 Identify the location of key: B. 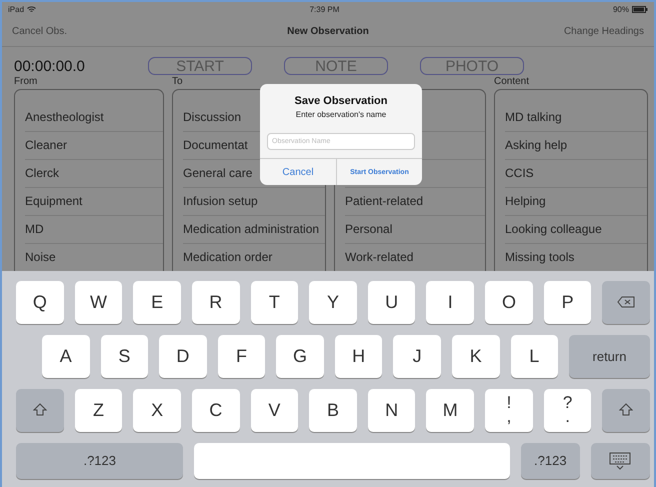
(333, 410).